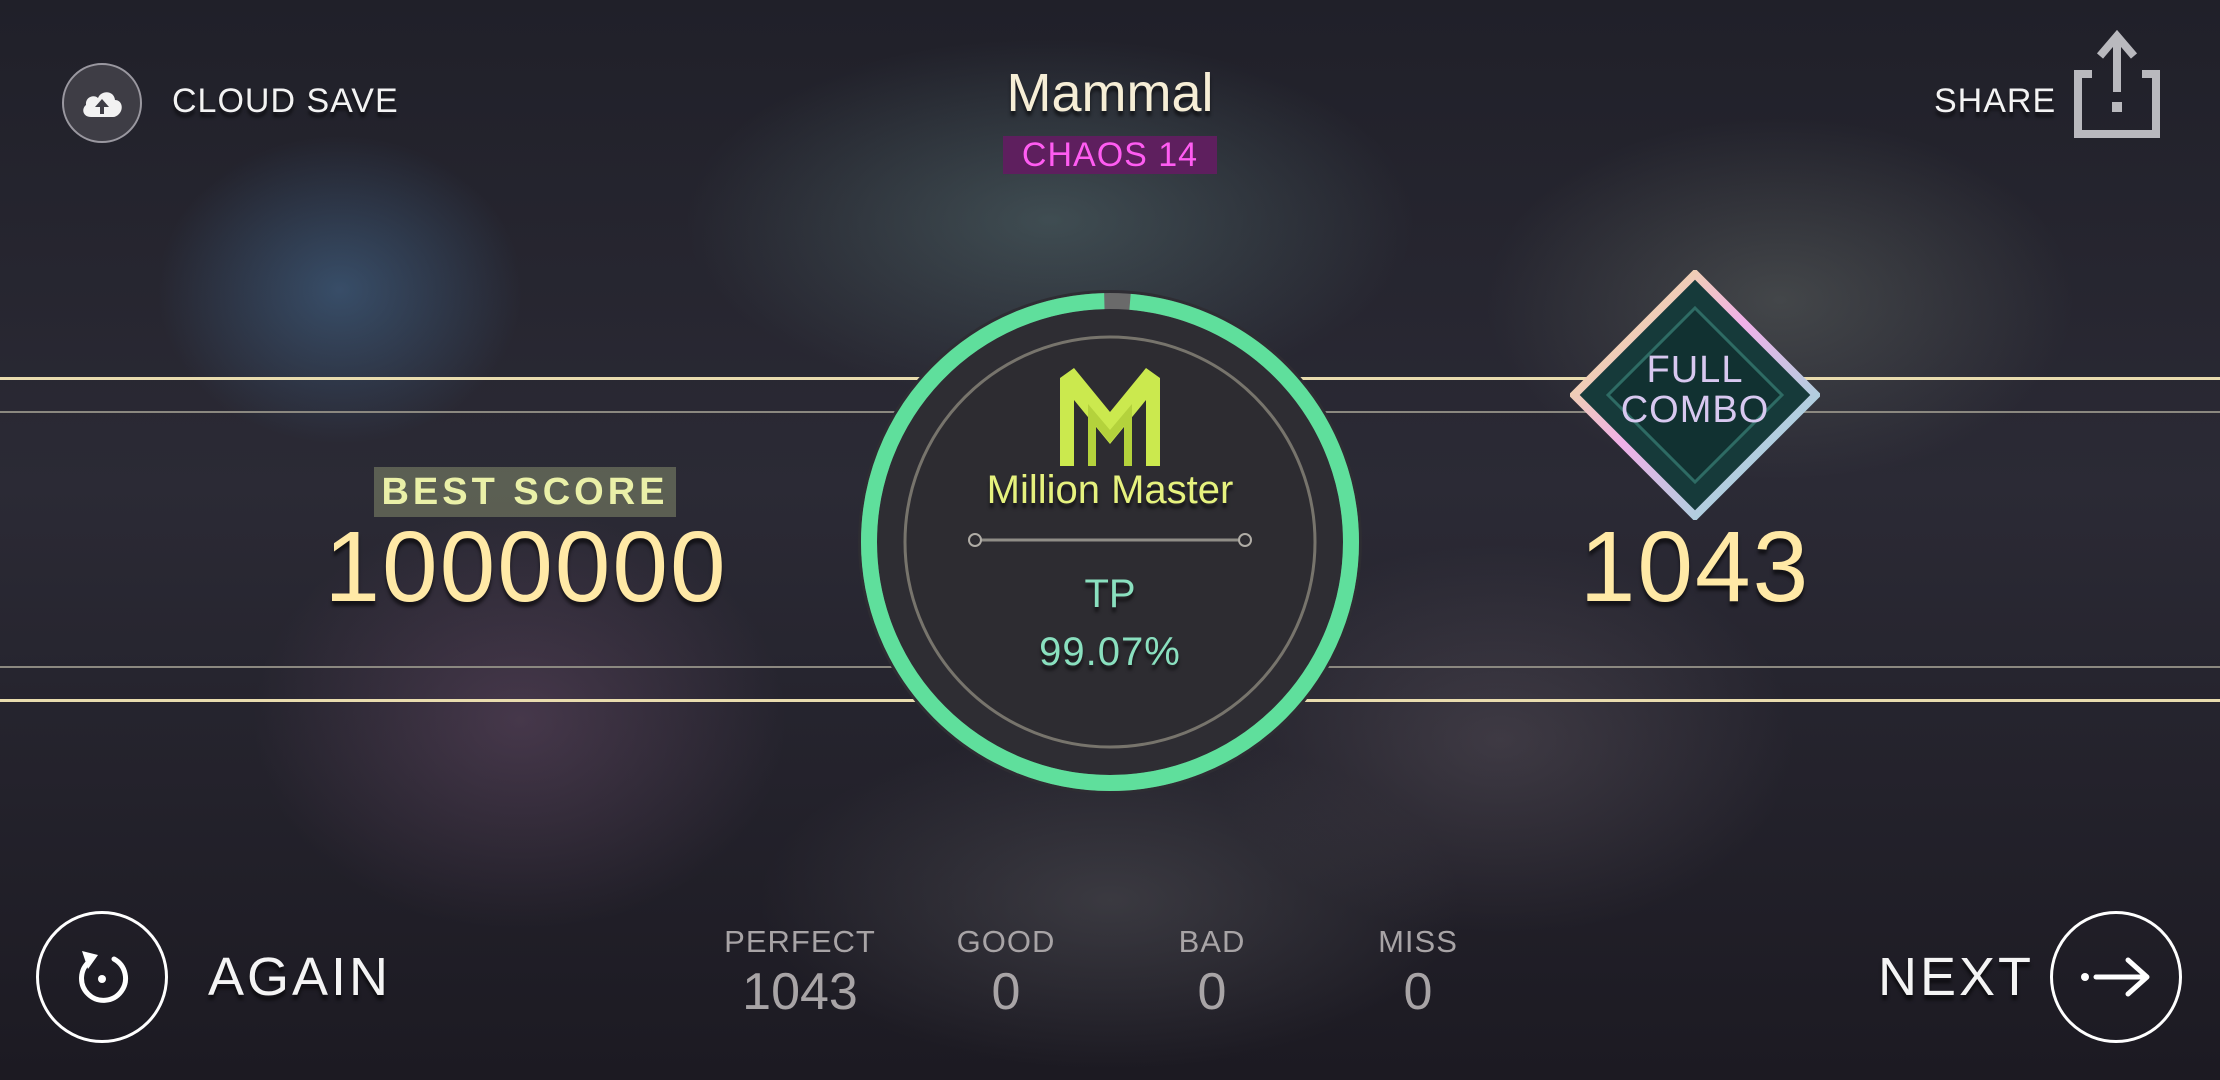 The image size is (2220, 1080). What do you see at coordinates (1418, 941) in the screenshot?
I see `judgement-label: MISS` at bounding box center [1418, 941].